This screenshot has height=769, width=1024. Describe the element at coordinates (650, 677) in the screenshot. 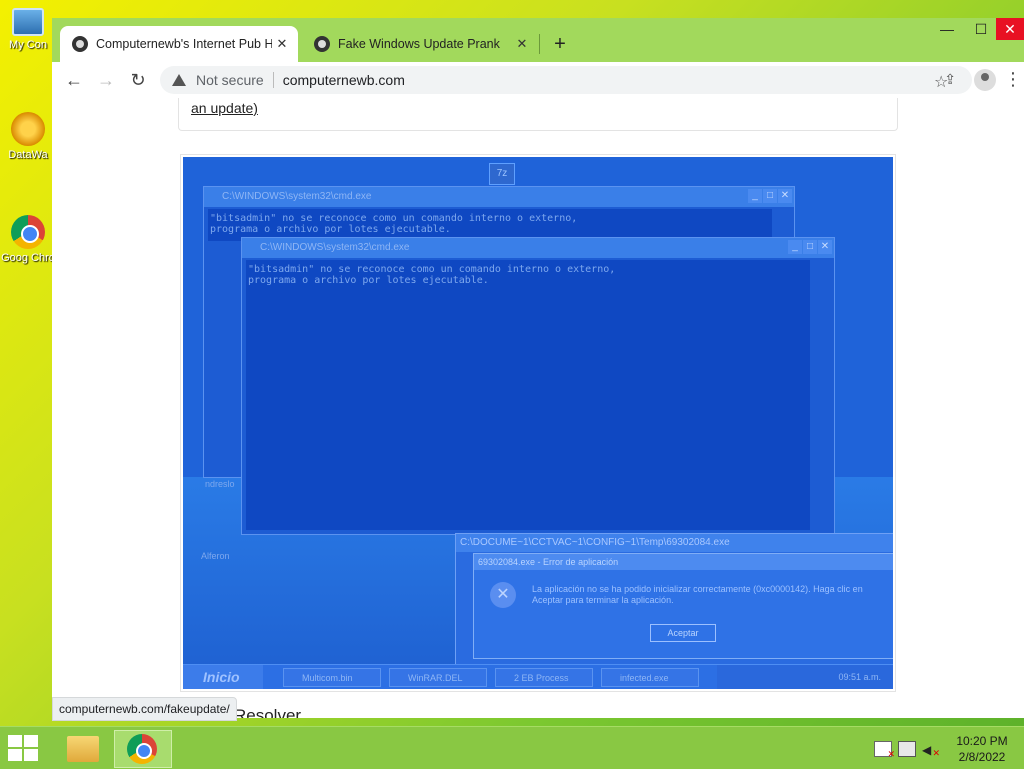

I see `embedded-taskbar-item: infected.exe` at that location.